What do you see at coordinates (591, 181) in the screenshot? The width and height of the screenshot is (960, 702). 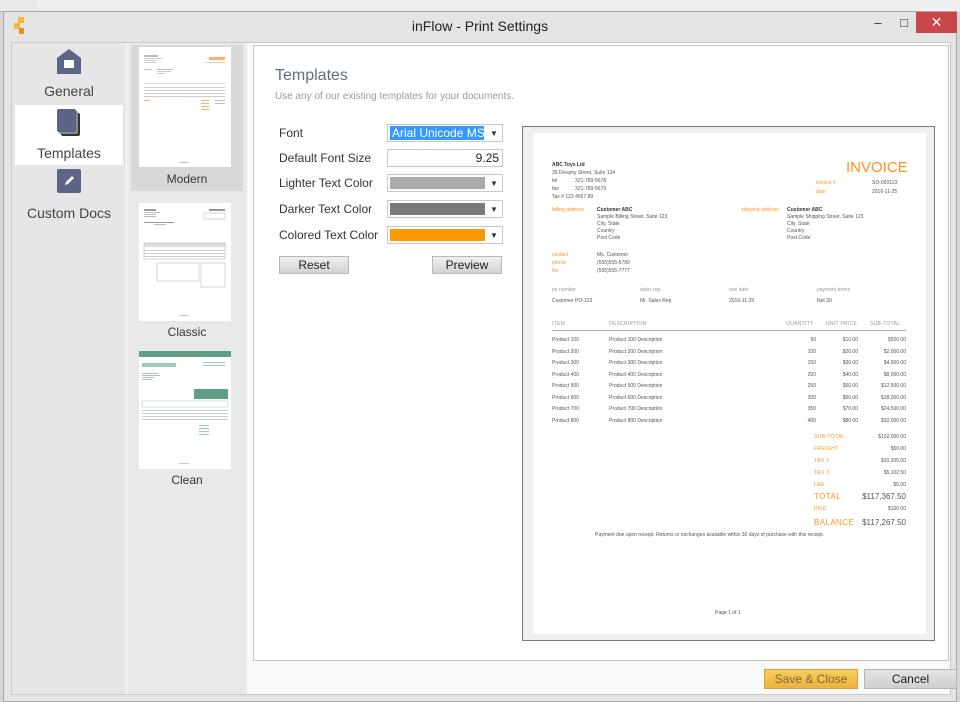 I see `tel-value: 321-789-5678` at bounding box center [591, 181].